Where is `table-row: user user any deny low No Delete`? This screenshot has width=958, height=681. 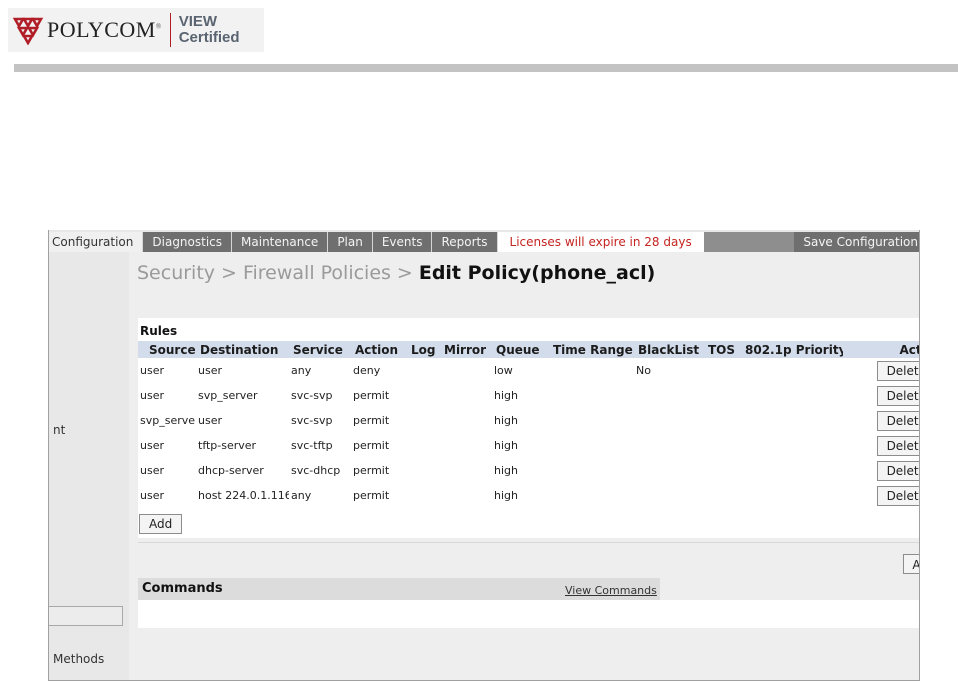 table-row: user user any deny low No Delete is located at coordinates (529, 370).